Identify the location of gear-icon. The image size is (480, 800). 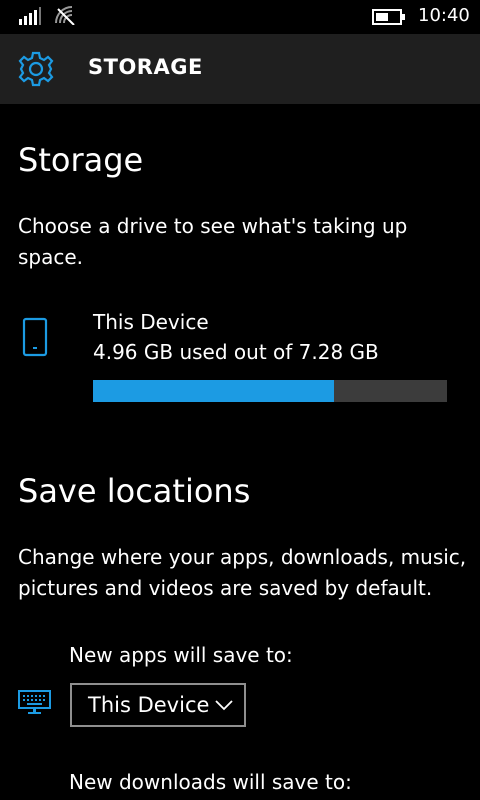
(36, 69).